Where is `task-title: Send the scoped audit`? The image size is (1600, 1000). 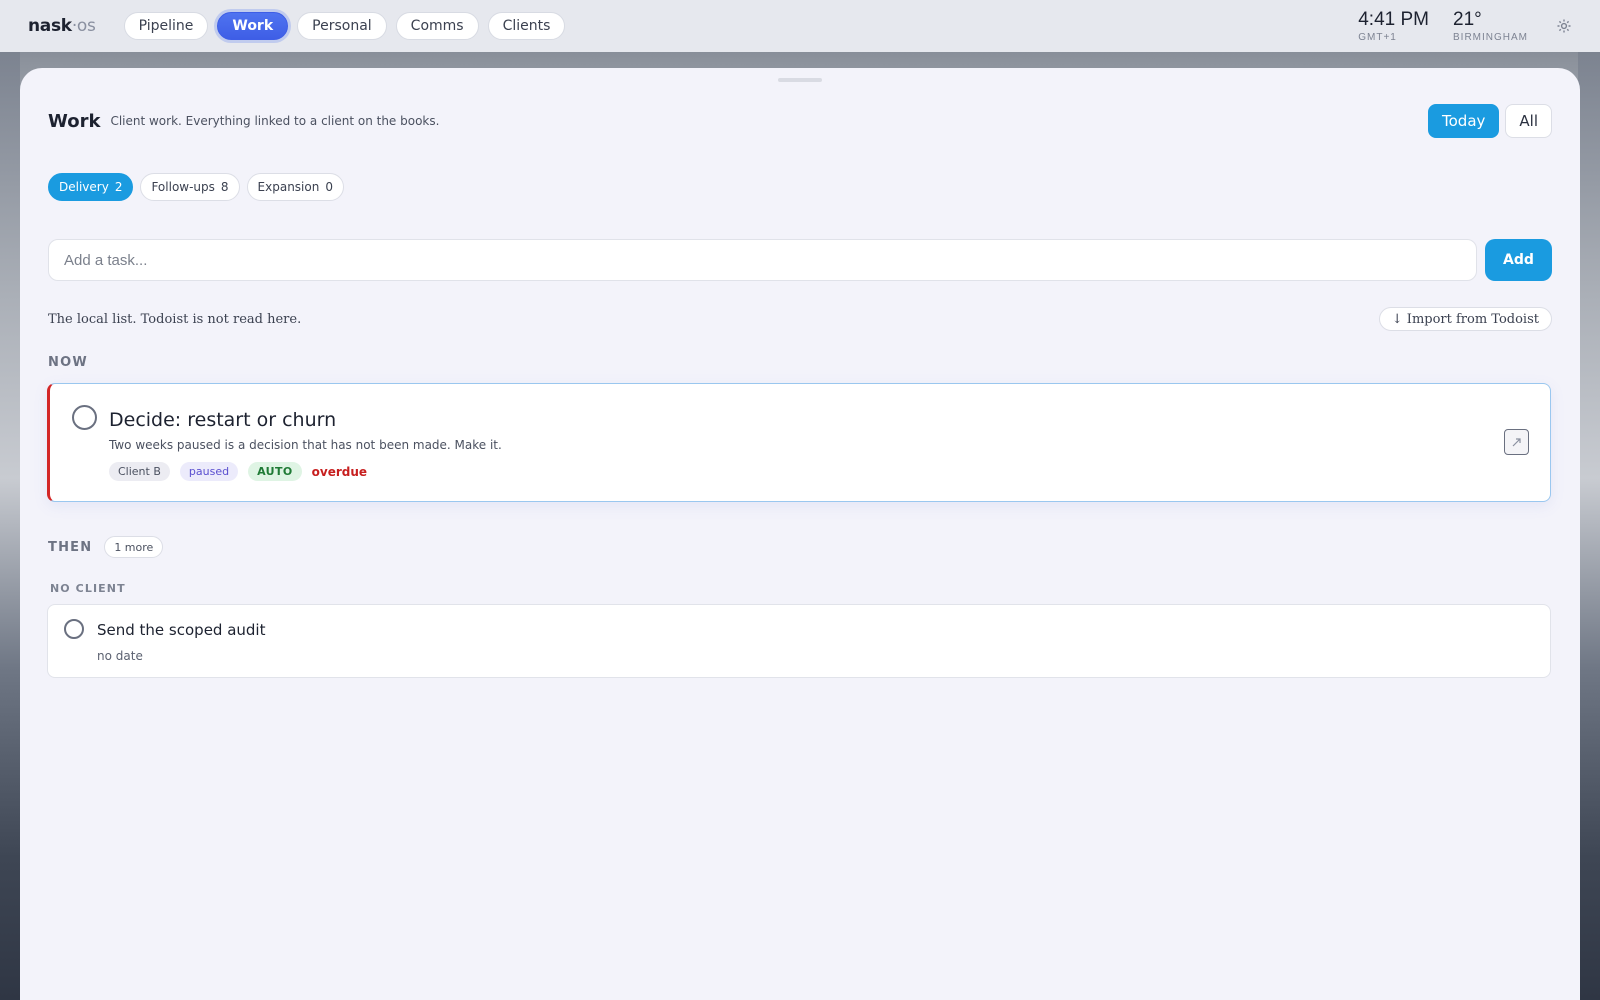 task-title: Send the scoped audit is located at coordinates (181, 630).